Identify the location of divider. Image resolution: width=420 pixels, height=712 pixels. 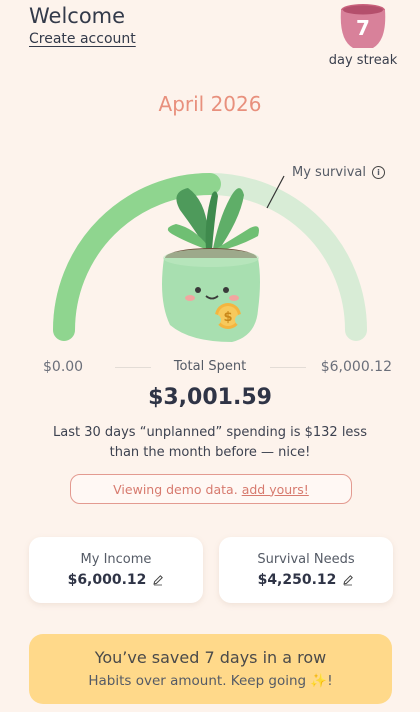
(288, 367).